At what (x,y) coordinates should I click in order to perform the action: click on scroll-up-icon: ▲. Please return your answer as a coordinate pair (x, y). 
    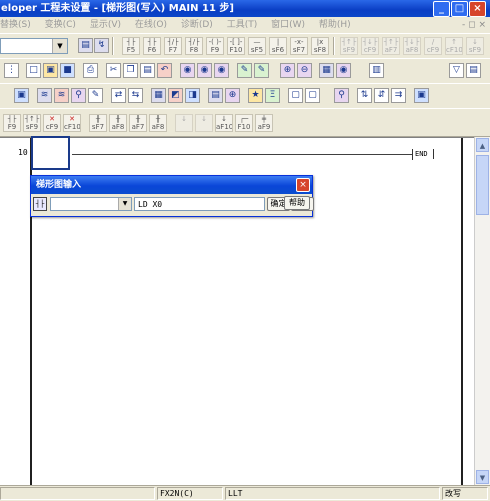
    Looking at the image, I should click on (482, 145).